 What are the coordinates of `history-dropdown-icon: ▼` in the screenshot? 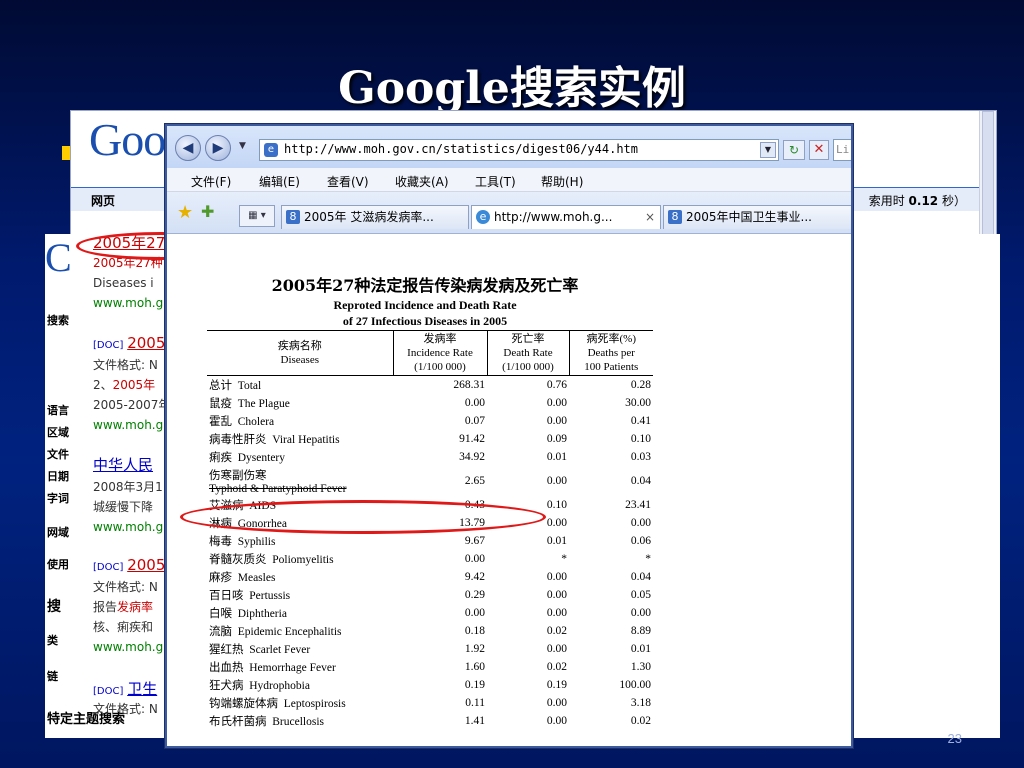 It's located at (242, 146).